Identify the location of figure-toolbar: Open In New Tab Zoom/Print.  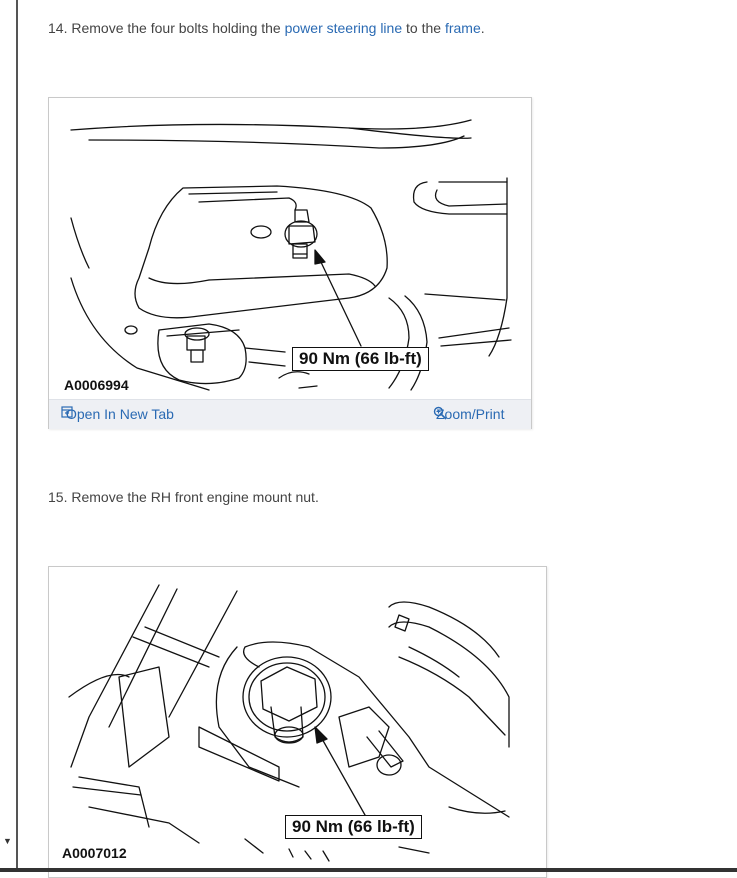
(290, 414).